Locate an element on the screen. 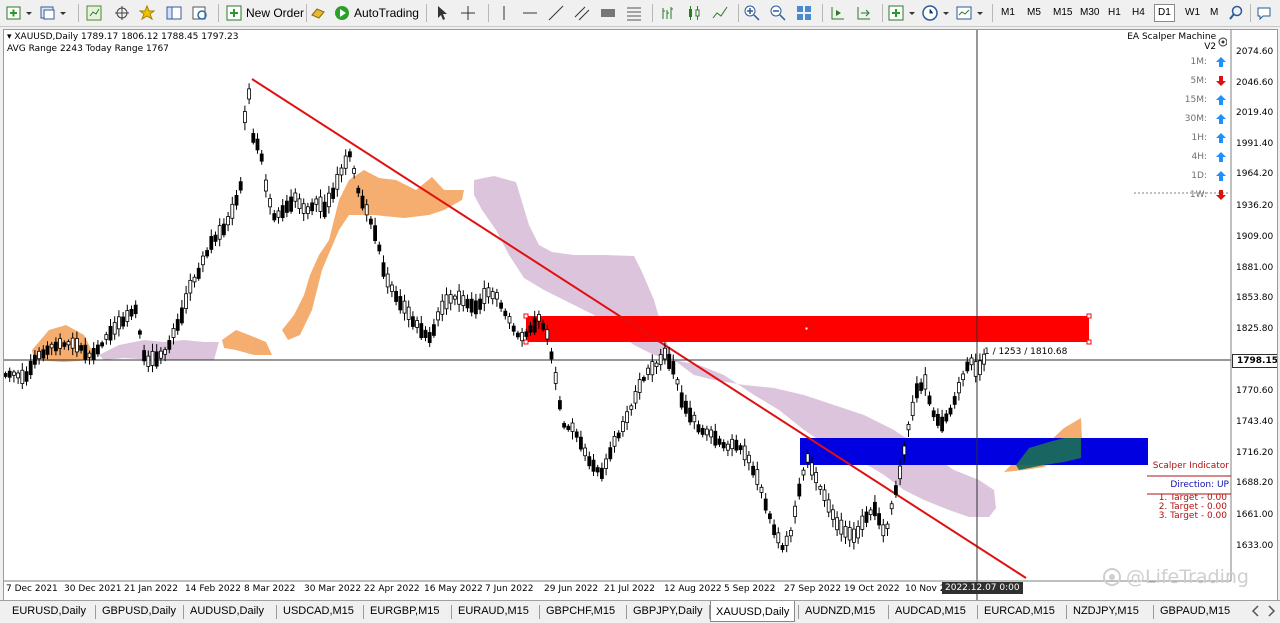  crosshair-tool is located at coordinates (468, 13).